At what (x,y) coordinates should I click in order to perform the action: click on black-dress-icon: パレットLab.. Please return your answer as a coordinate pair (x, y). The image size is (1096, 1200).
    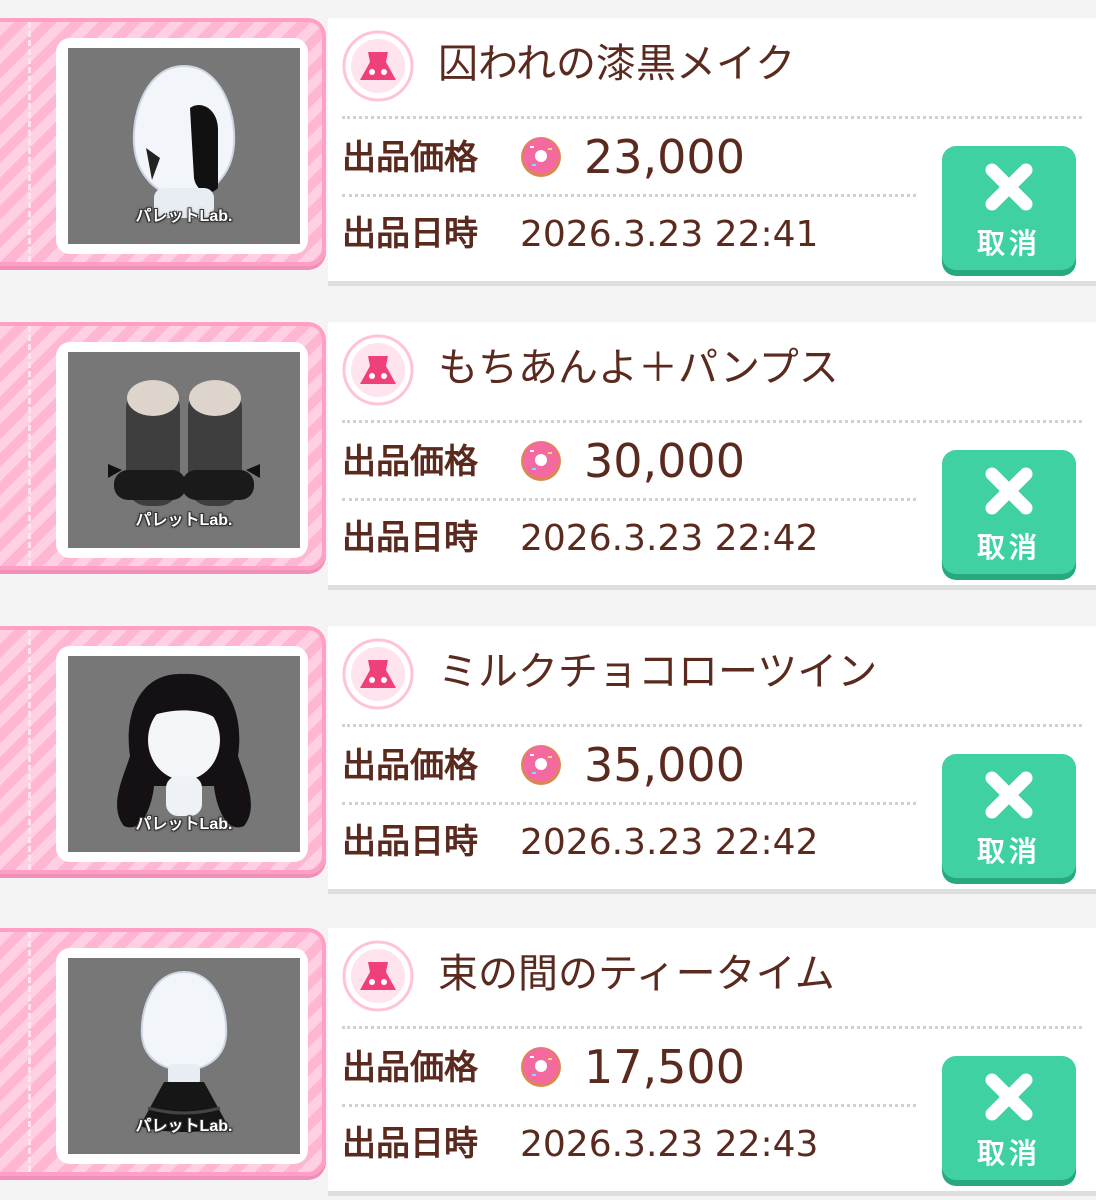
    Looking at the image, I should click on (184, 1056).